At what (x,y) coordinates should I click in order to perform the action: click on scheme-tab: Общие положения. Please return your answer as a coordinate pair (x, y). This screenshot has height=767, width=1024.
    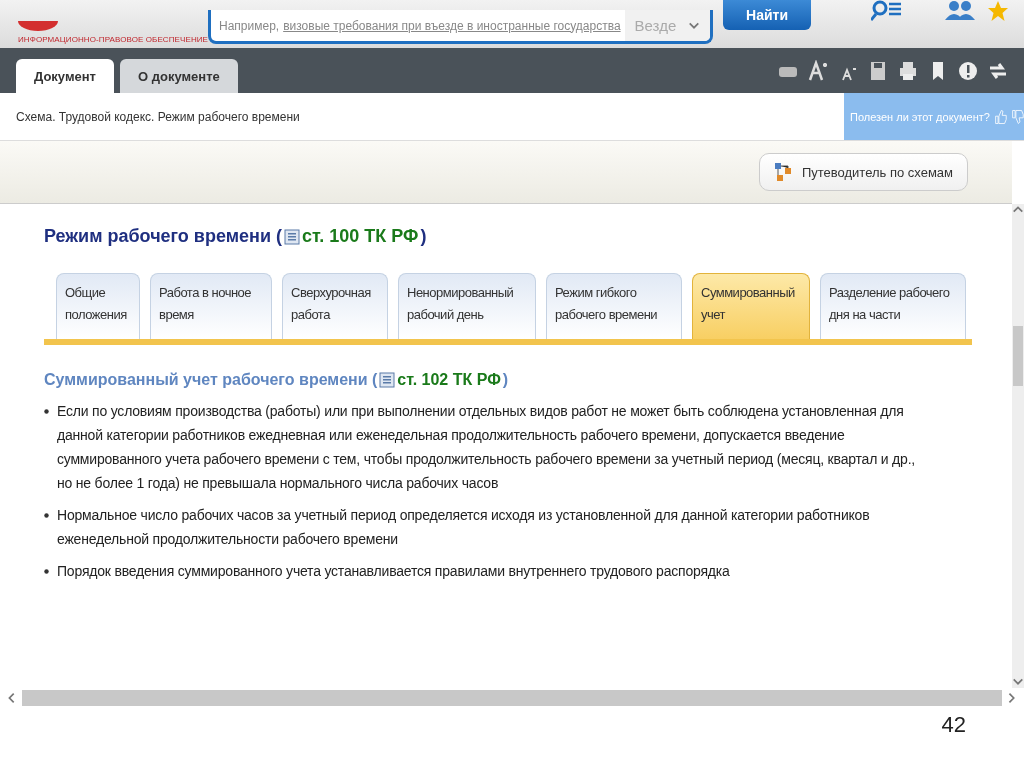
    Looking at the image, I should click on (98, 306).